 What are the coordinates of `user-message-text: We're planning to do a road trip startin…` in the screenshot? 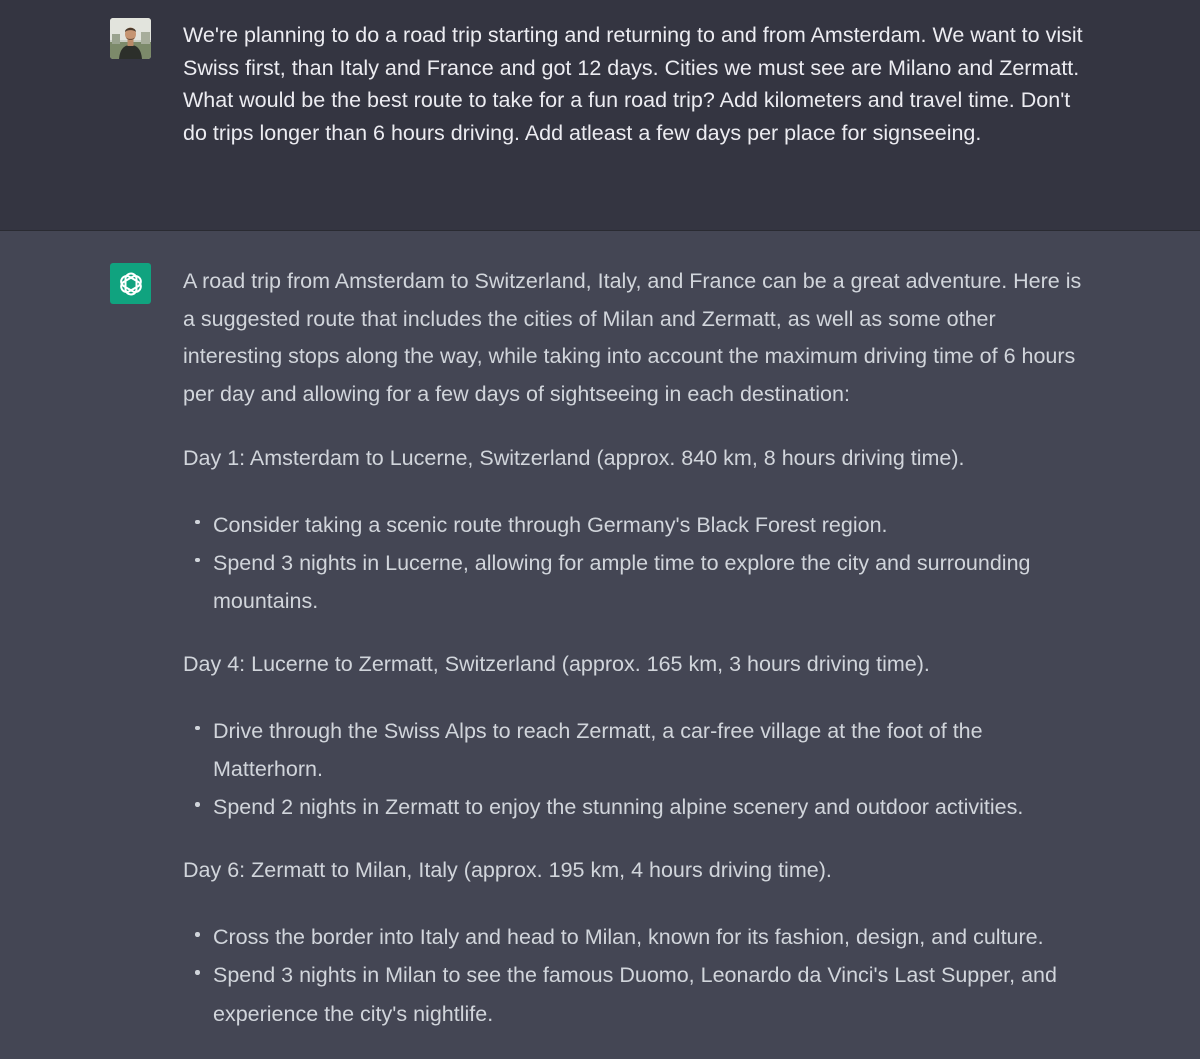 It's located at (633, 84).